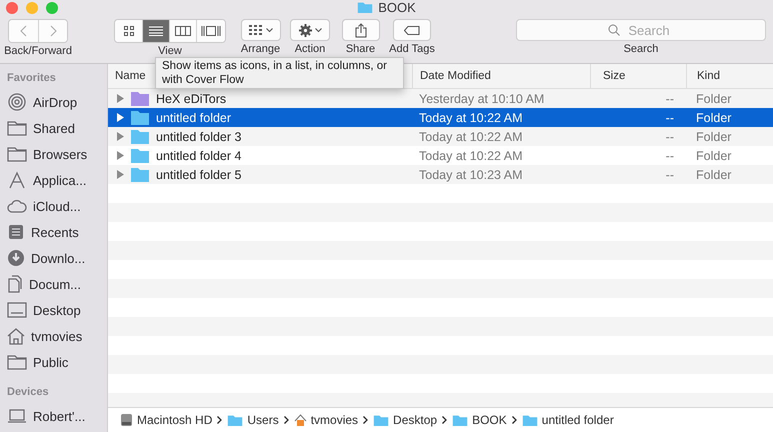 The width and height of the screenshot is (773, 432). I want to click on recents-icon, so click(16, 232).